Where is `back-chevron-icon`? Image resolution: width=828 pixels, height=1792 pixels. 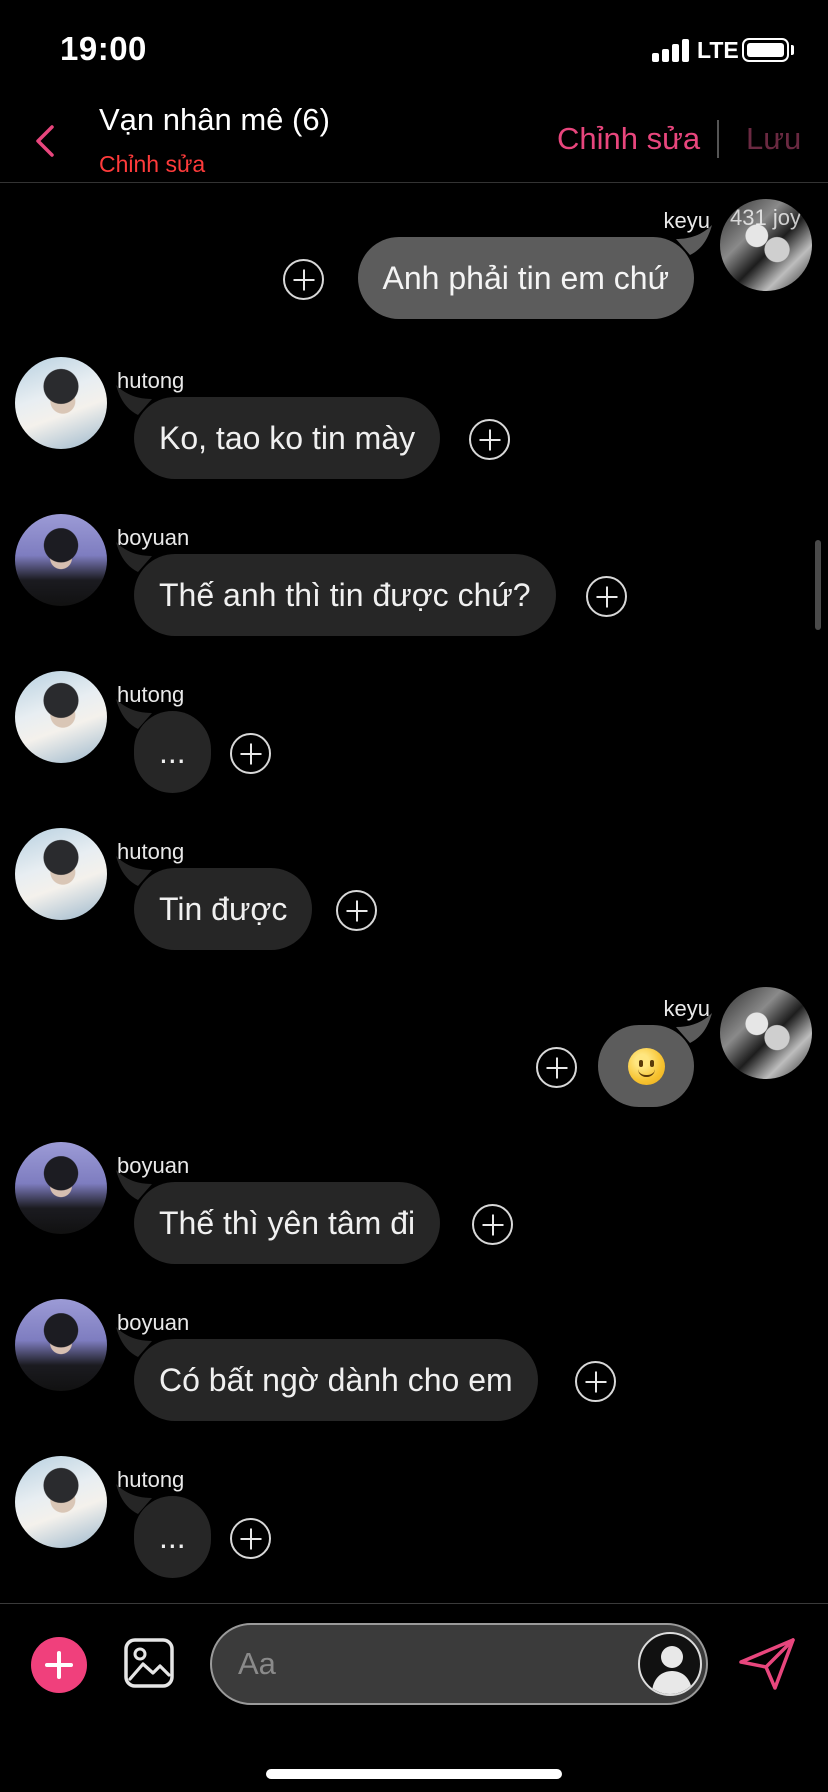
back-chevron-icon is located at coordinates (45, 141).